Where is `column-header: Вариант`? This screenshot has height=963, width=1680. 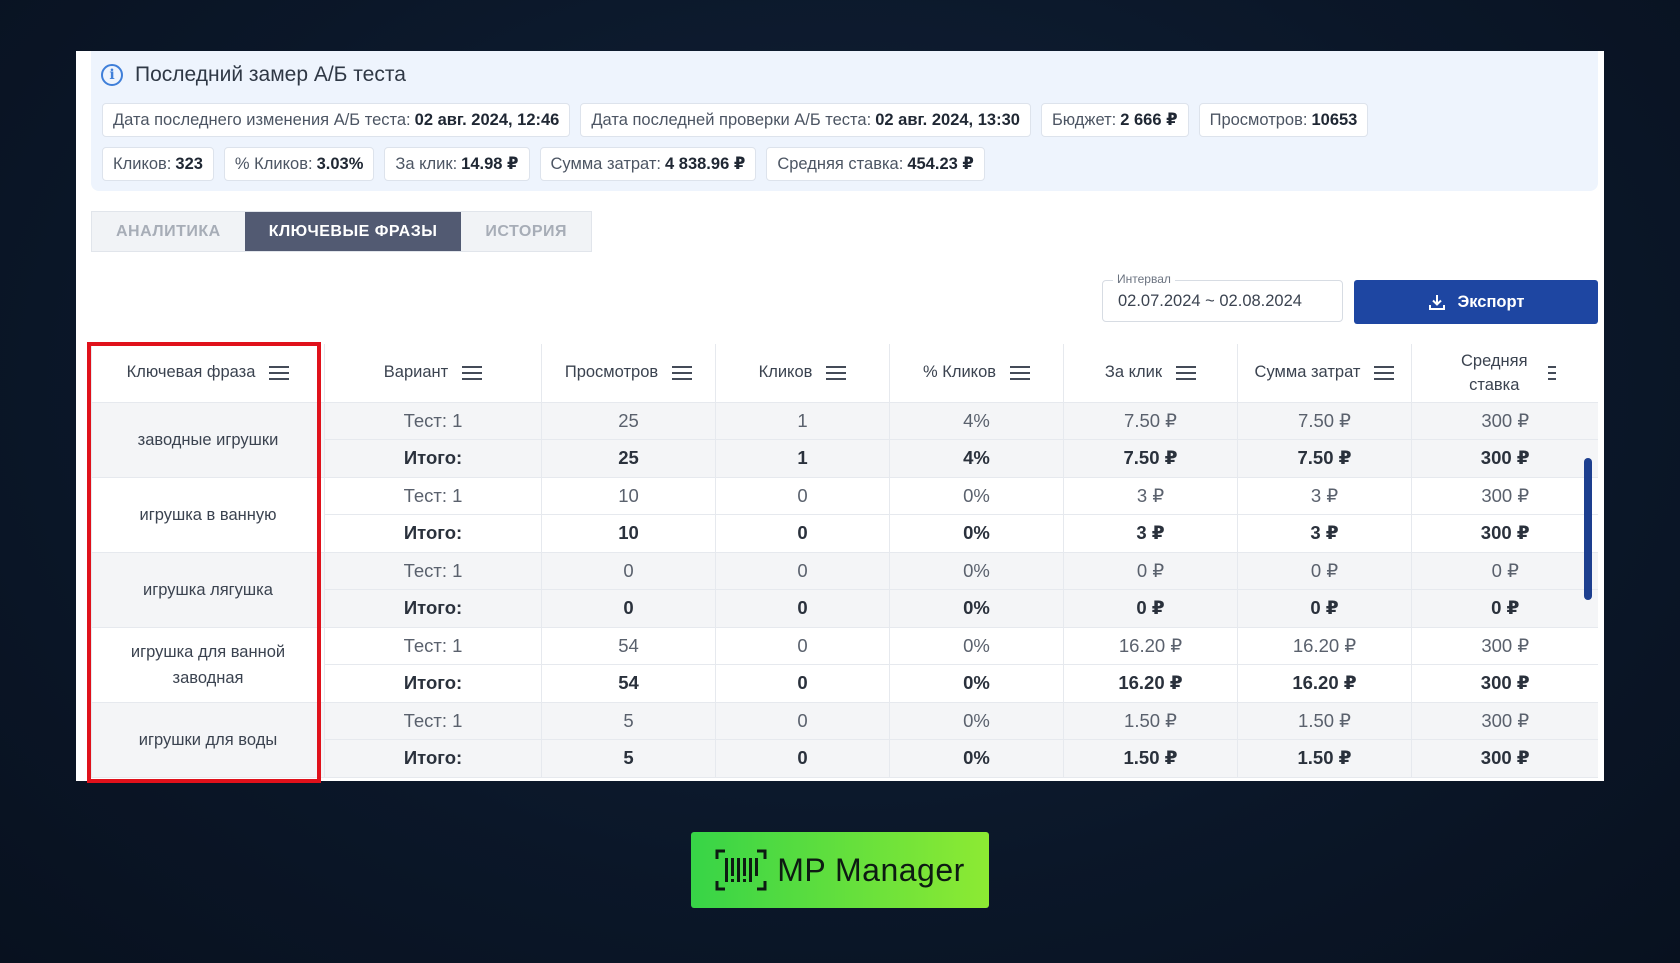
column-header: Вариант is located at coordinates (433, 373).